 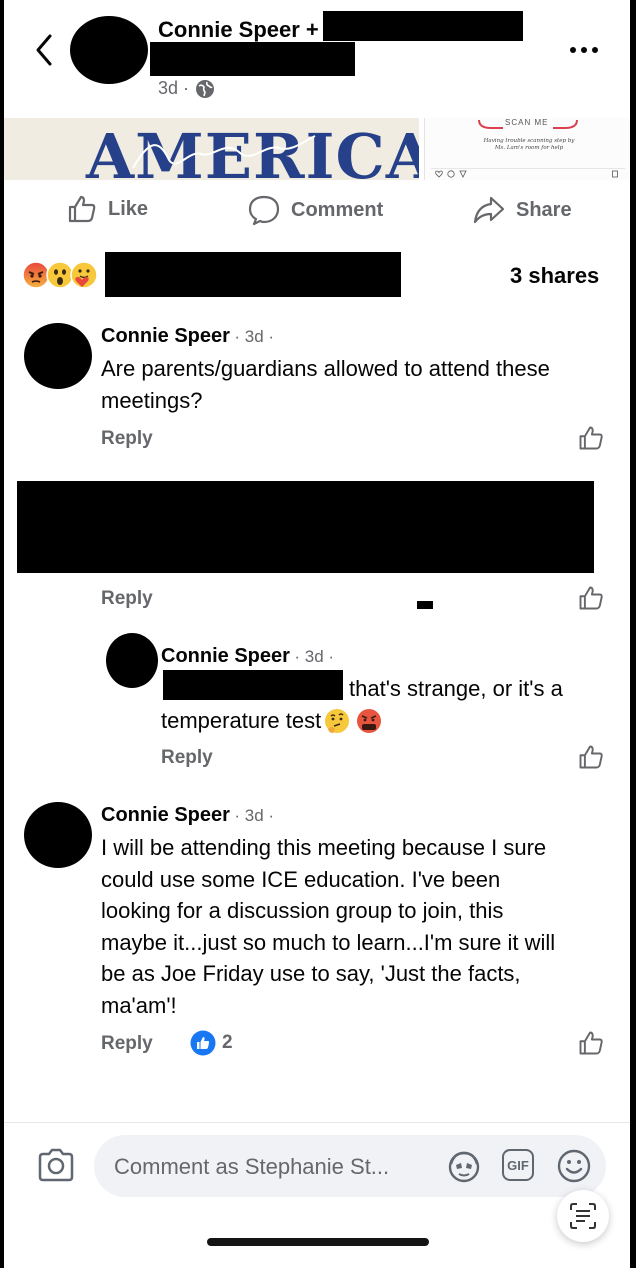 I want to click on avatar-sticker-button, so click(x=464, y=1168).